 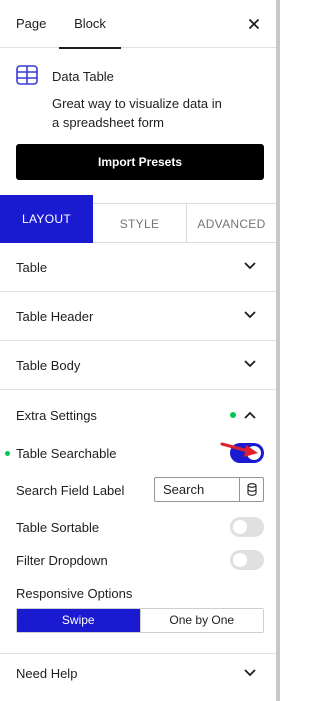 What do you see at coordinates (48, 365) in the screenshot?
I see `section-label: Table Body` at bounding box center [48, 365].